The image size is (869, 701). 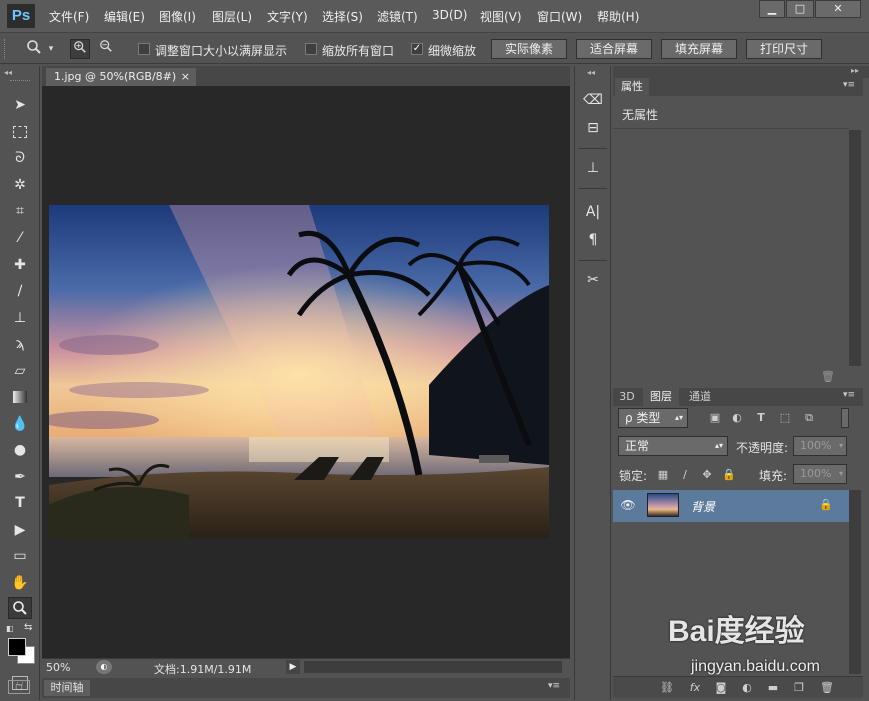 What do you see at coordinates (707, 475) in the screenshot?
I see `lock-position-icon: ✥` at bounding box center [707, 475].